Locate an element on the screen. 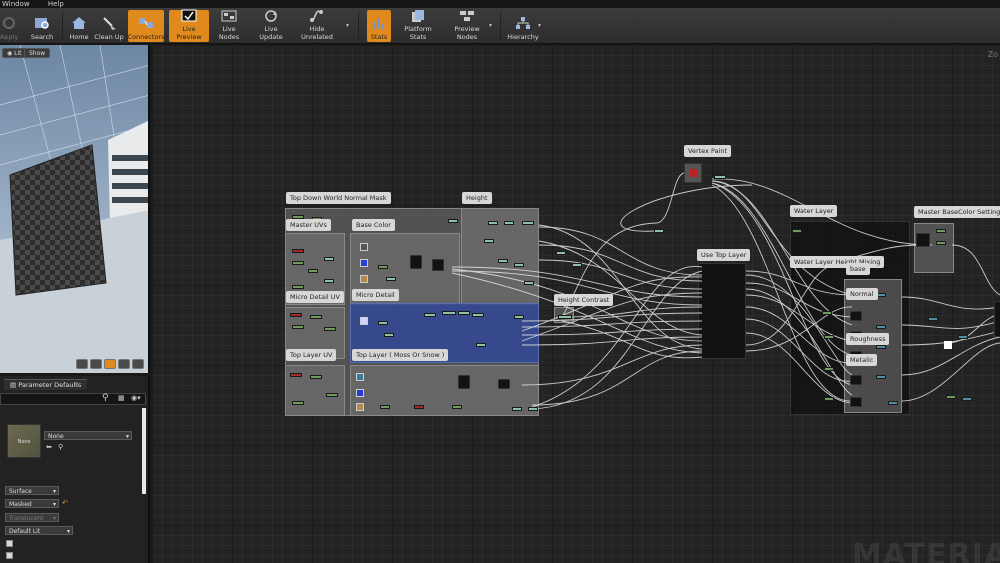 This screenshot has width=1000, height=563. comment-label-top-down: Top Down World Normal Mask is located at coordinates (338, 198).